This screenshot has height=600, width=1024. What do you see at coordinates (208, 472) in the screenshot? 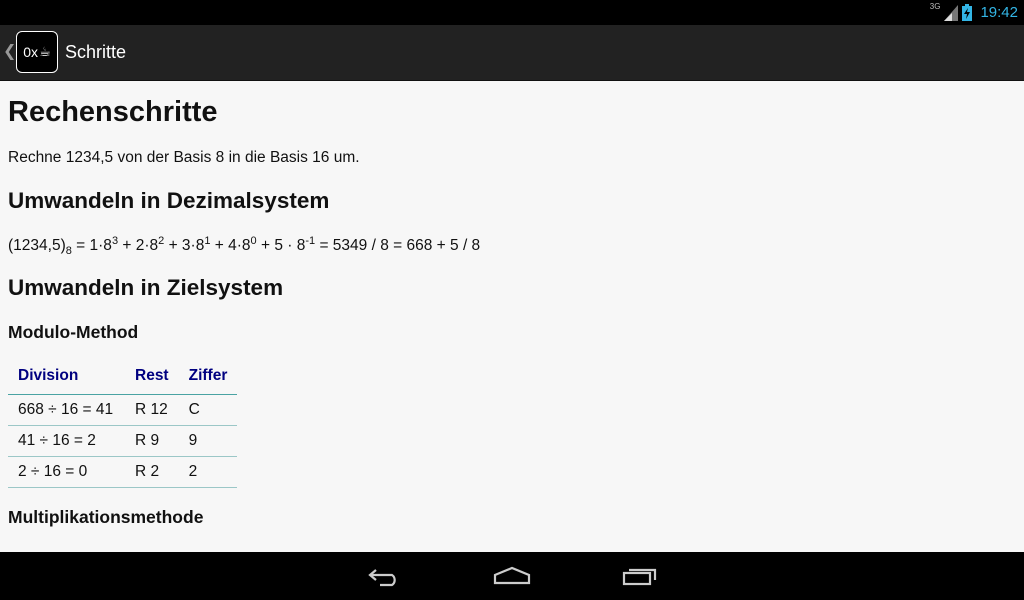
I see `digit-cell: 2` at bounding box center [208, 472].